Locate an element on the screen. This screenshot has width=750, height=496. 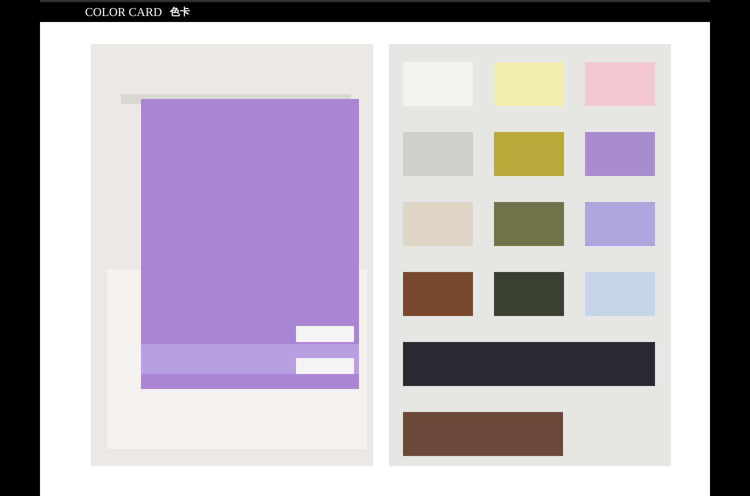
section-subtitle: 色卡 is located at coordinates (180, 12).